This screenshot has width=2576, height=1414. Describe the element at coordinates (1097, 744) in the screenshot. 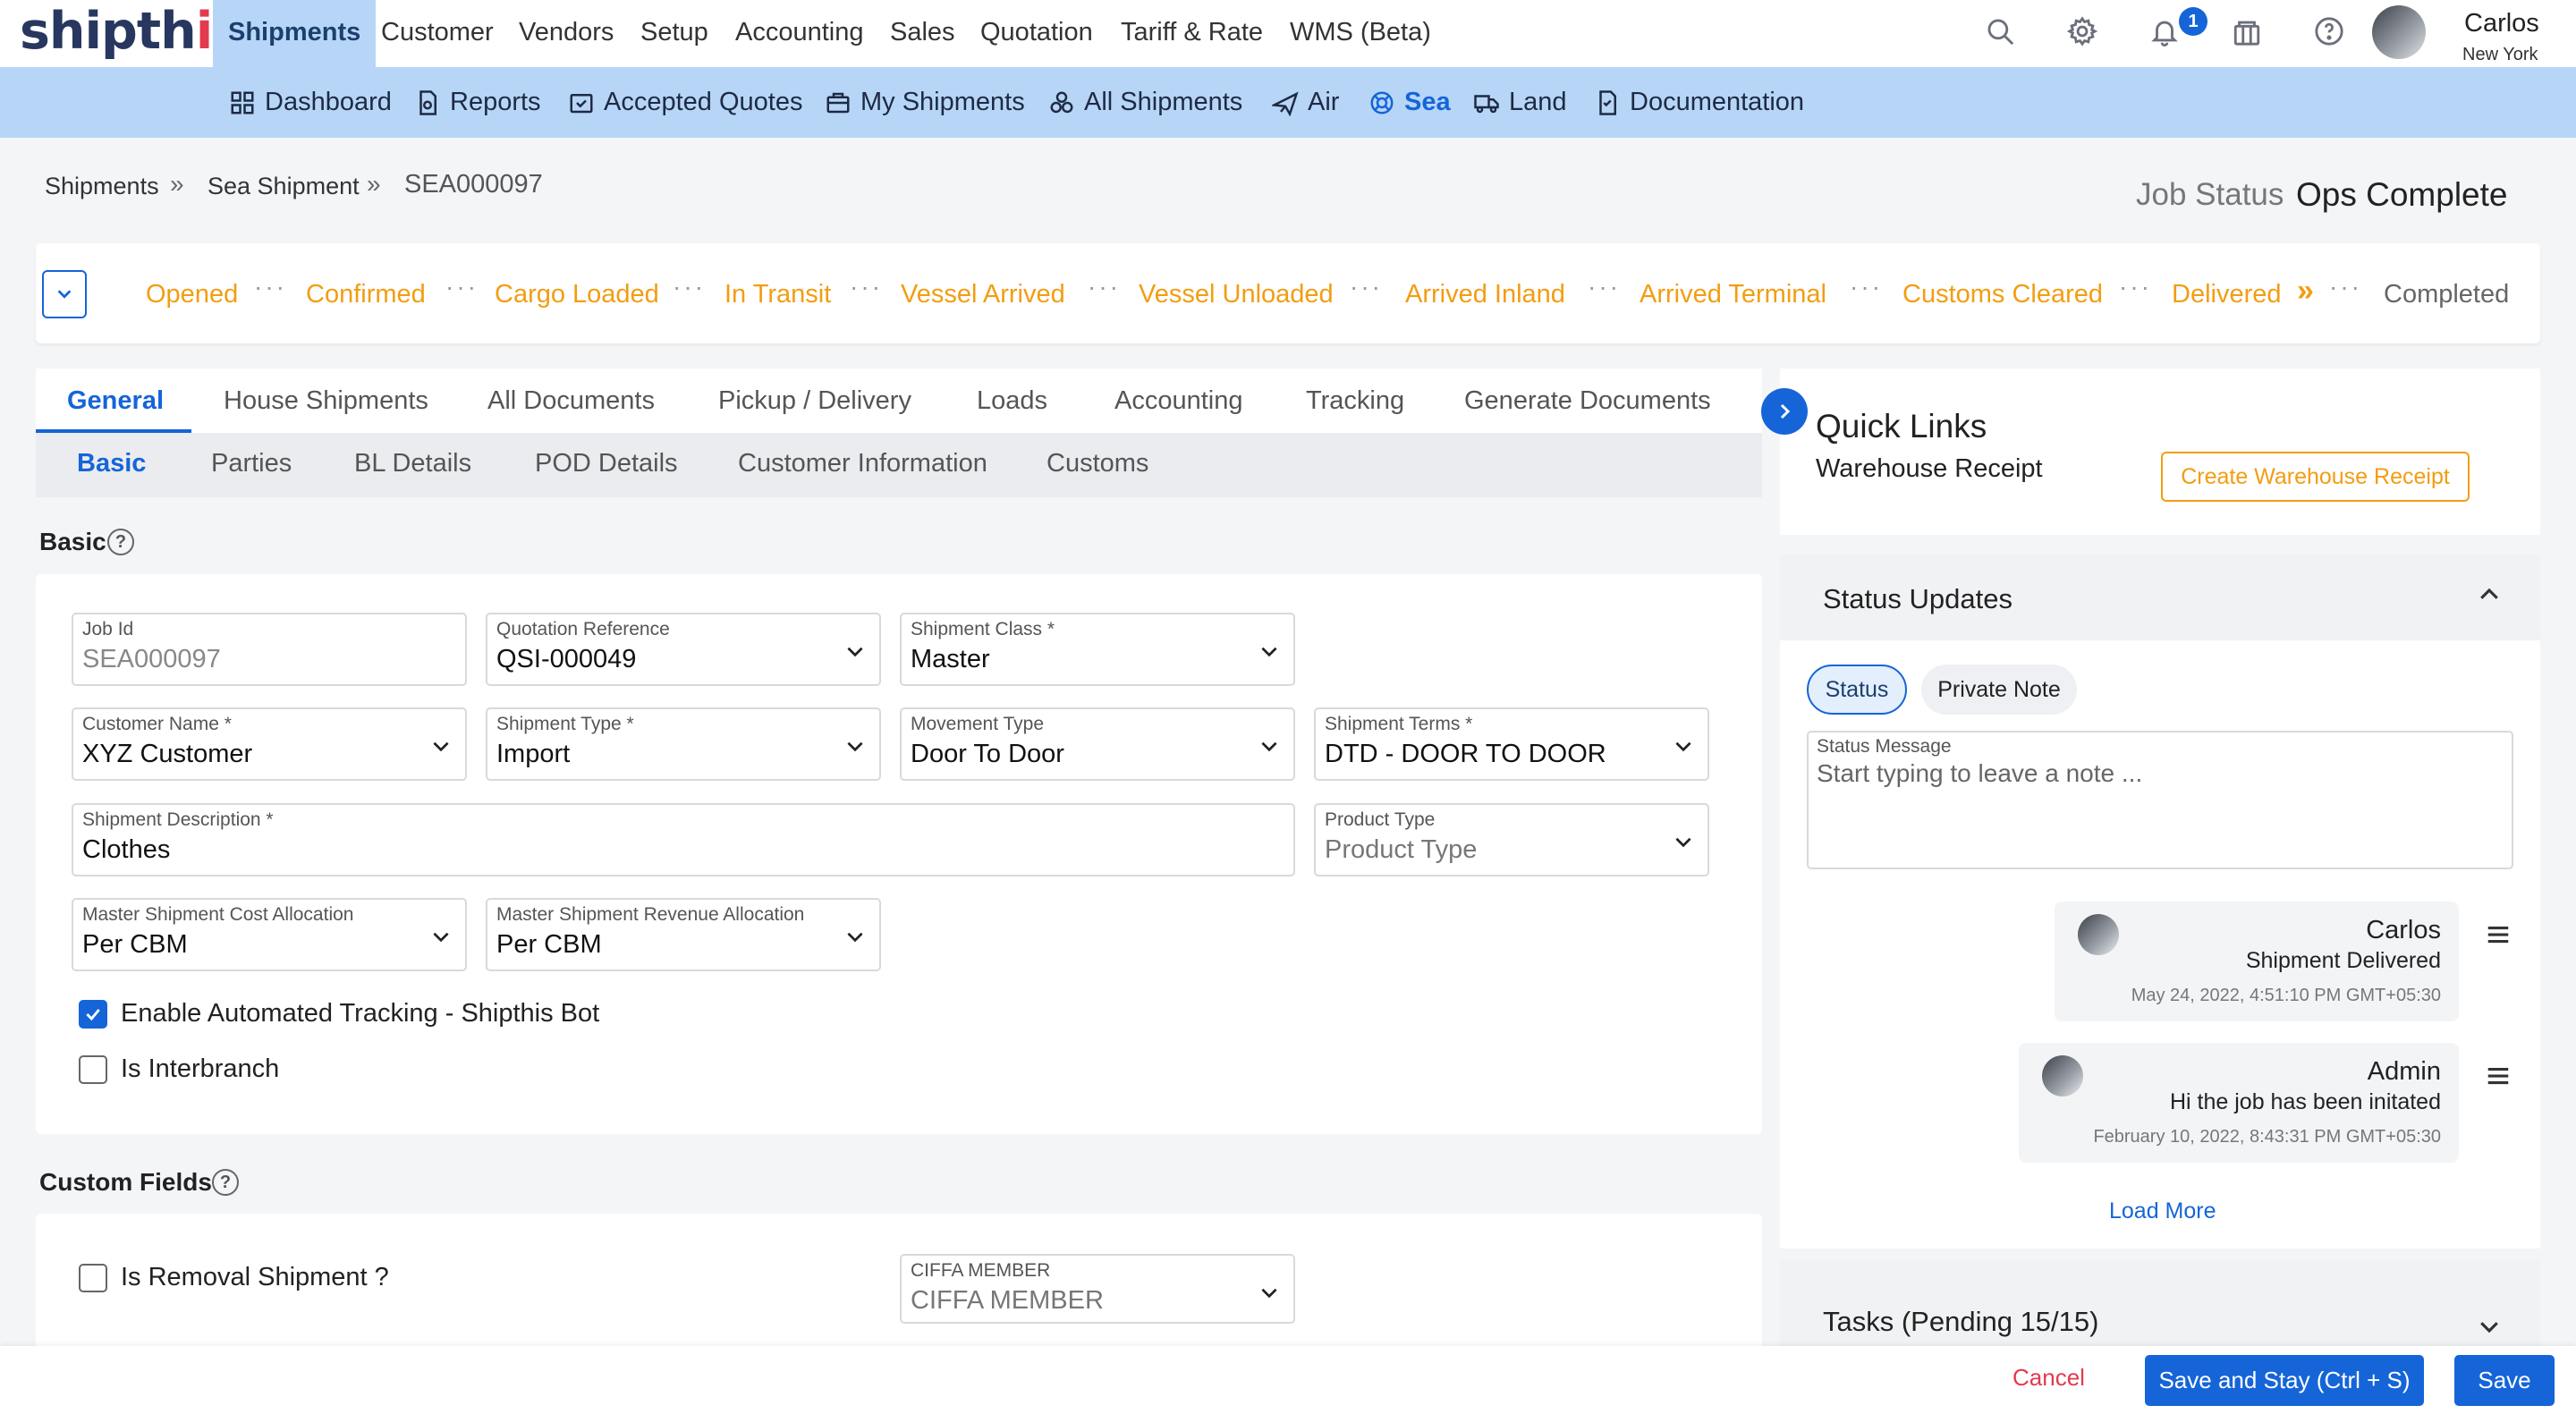

I see `movement-type-select: Movement Type Door To Door` at that location.